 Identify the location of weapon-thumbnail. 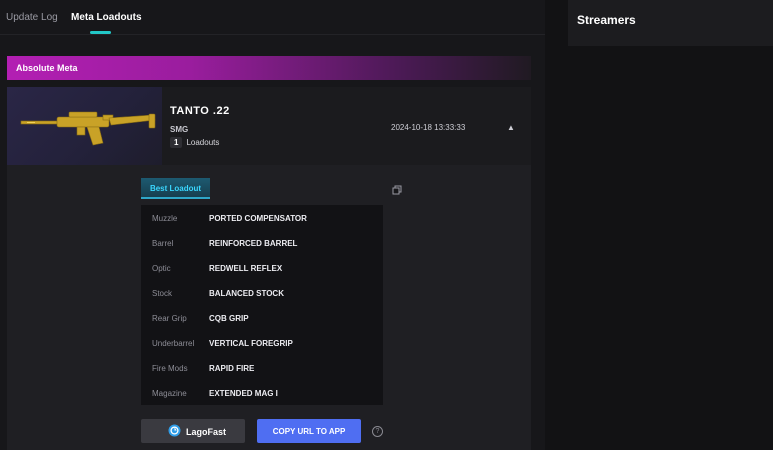
(84, 126).